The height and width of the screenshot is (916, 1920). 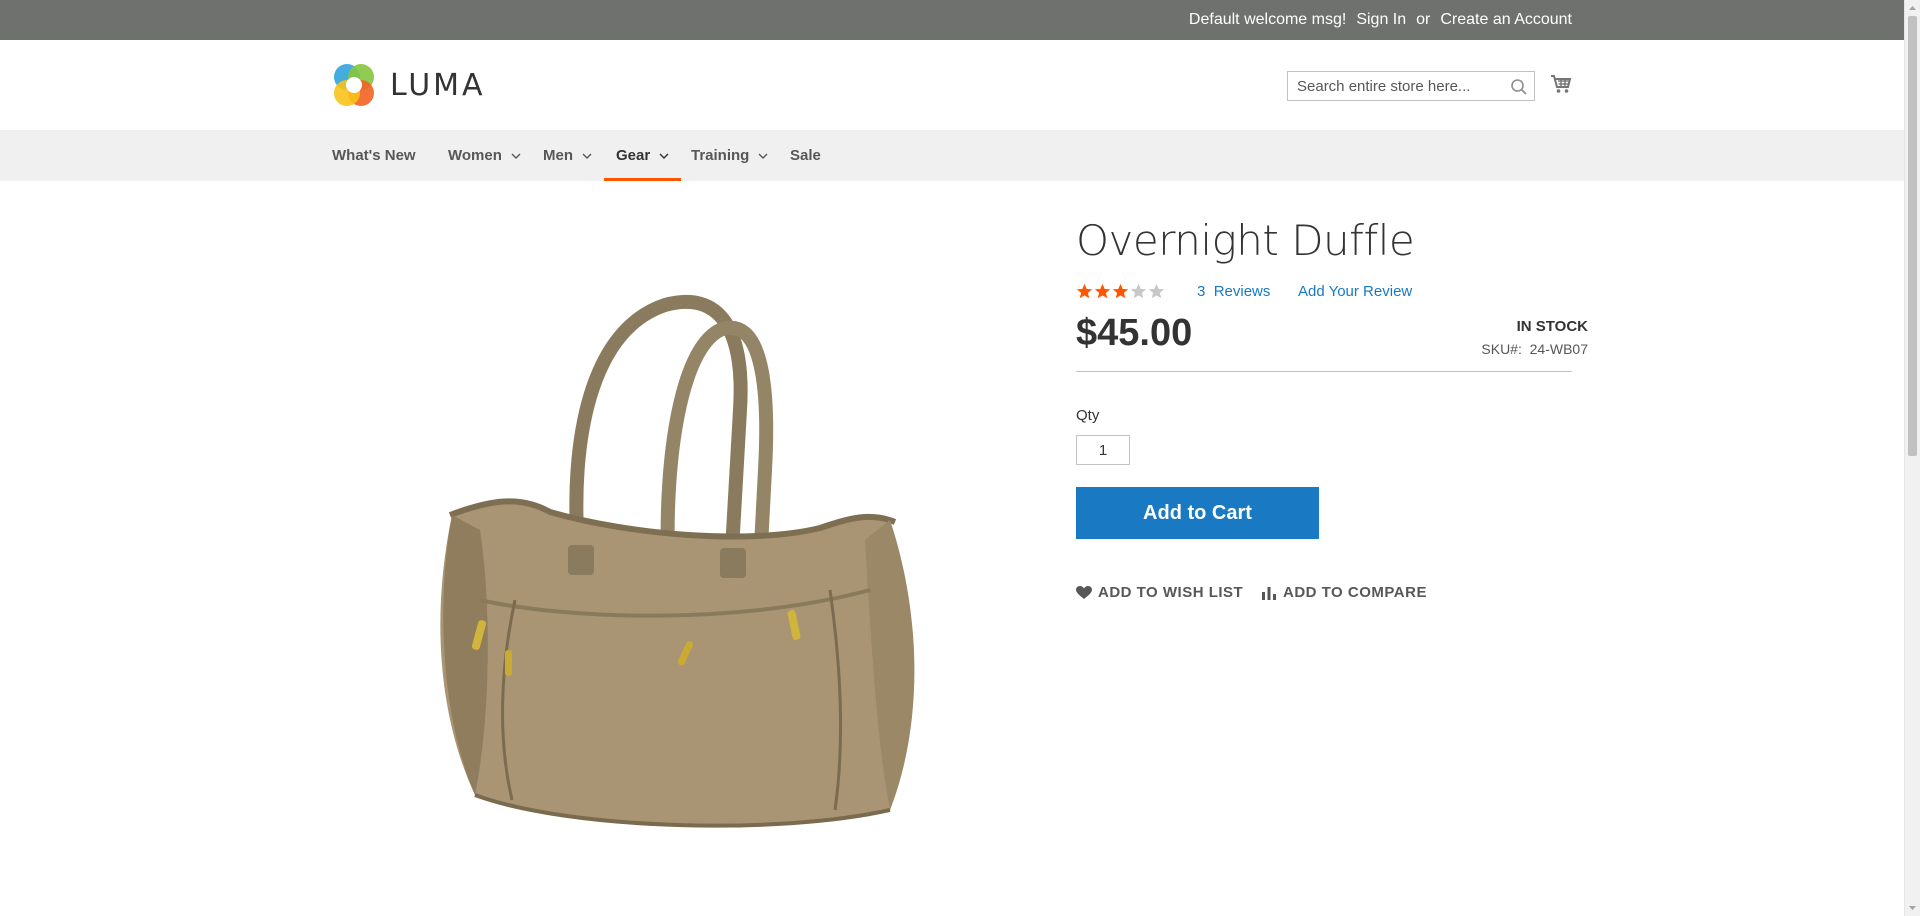 I want to click on add-to-compare-label: Add to Compare, so click(x=1355, y=592).